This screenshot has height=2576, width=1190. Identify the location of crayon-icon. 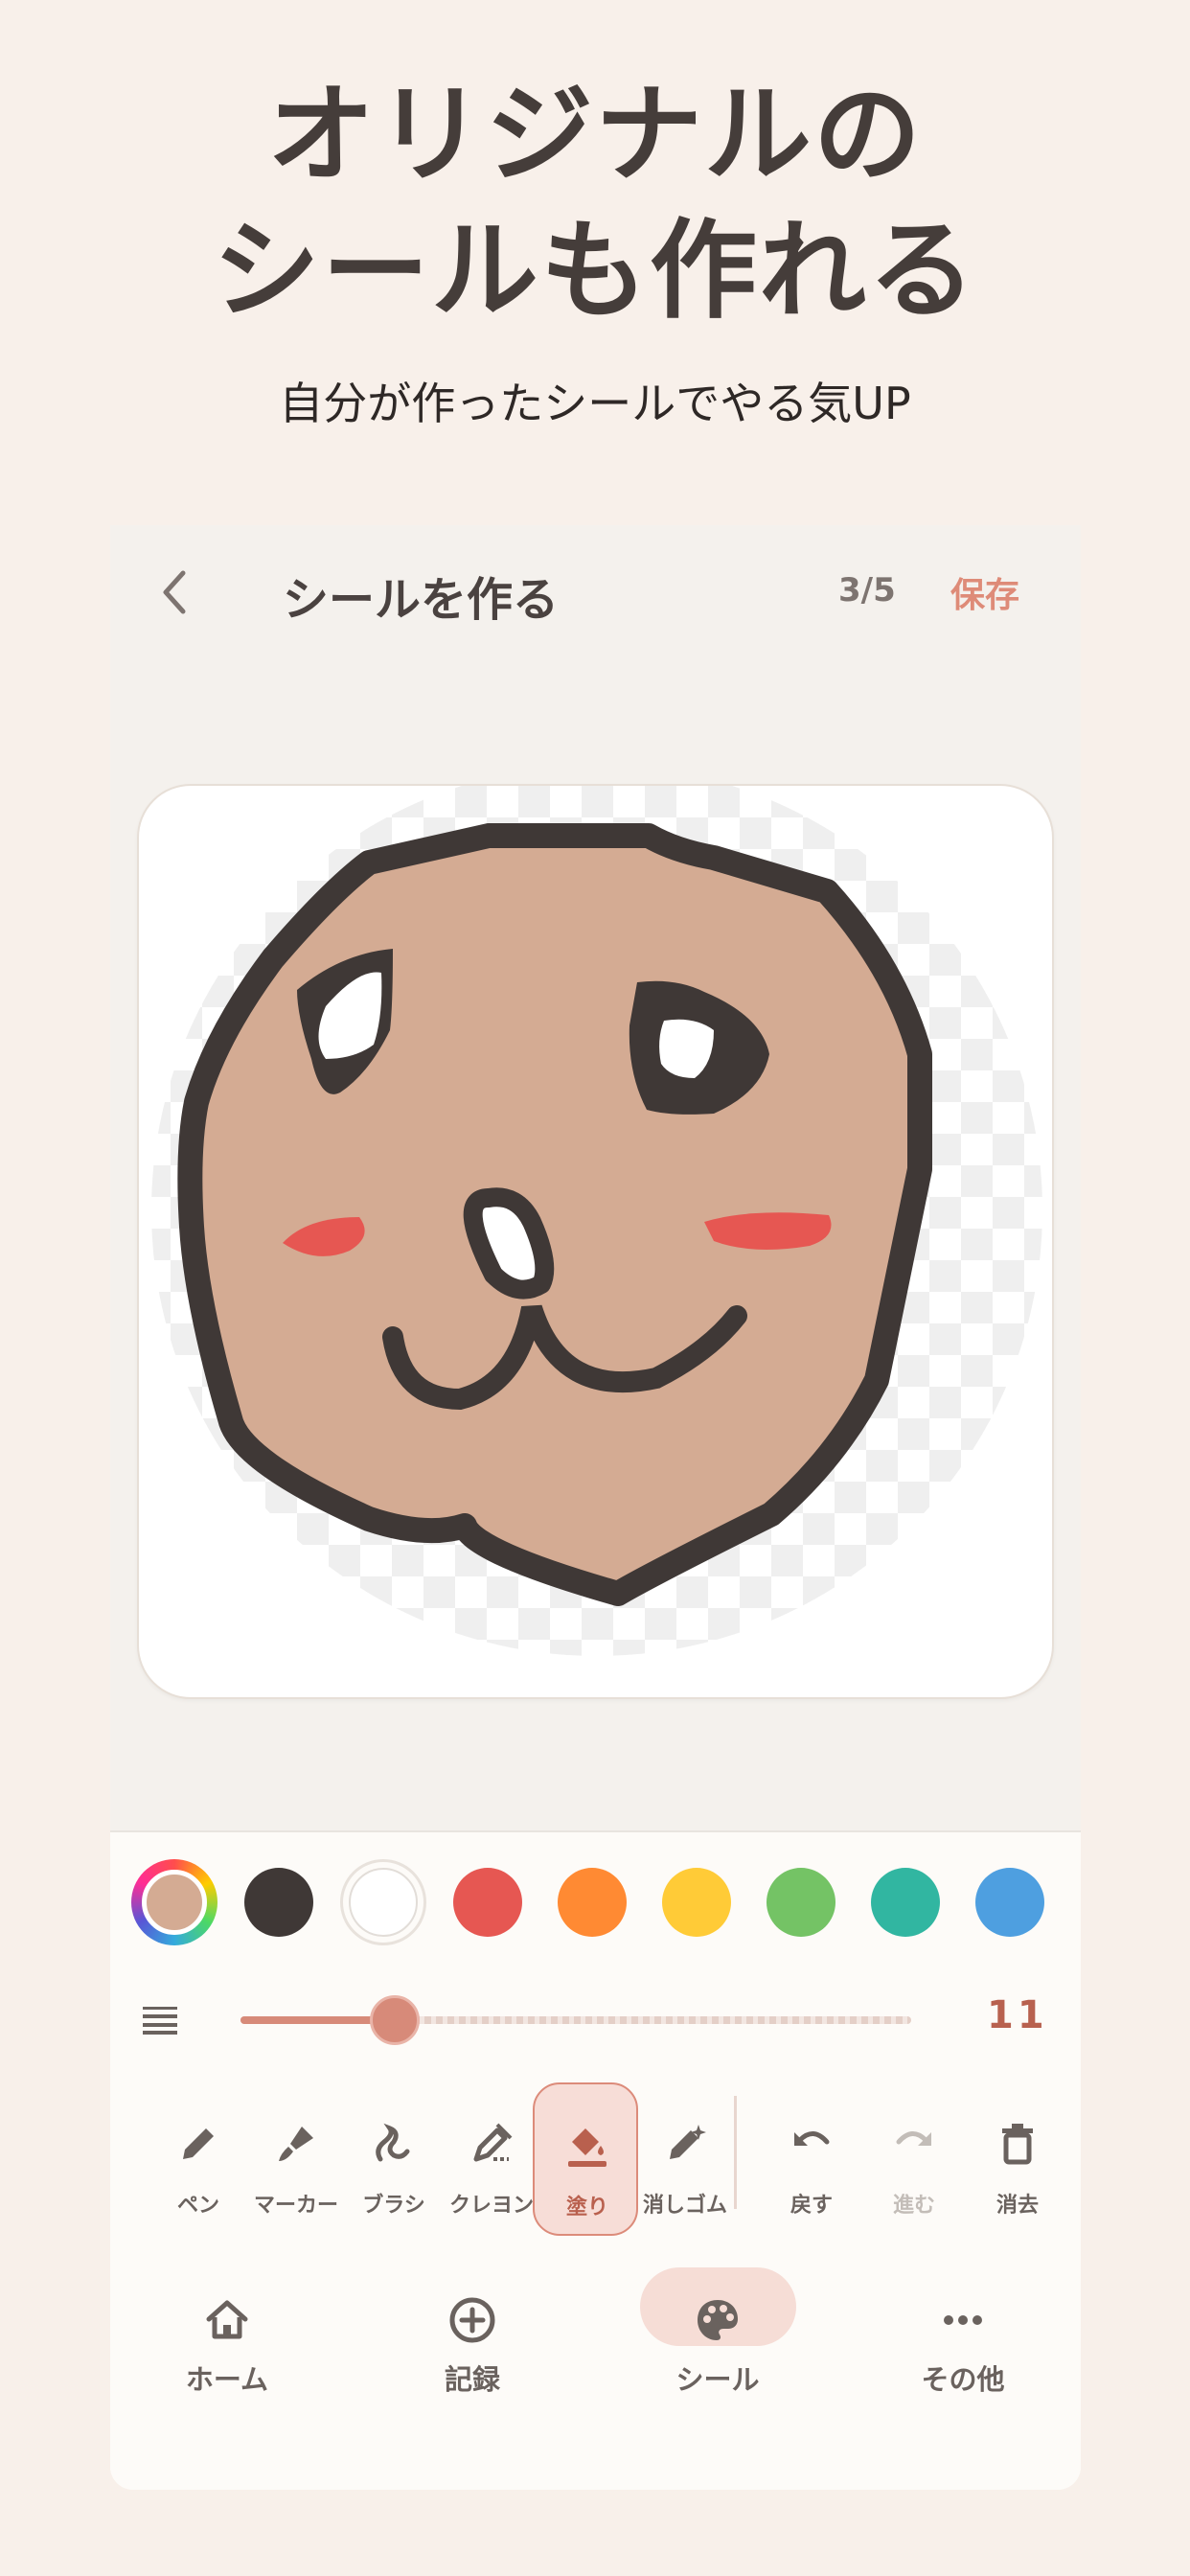
(493, 2142).